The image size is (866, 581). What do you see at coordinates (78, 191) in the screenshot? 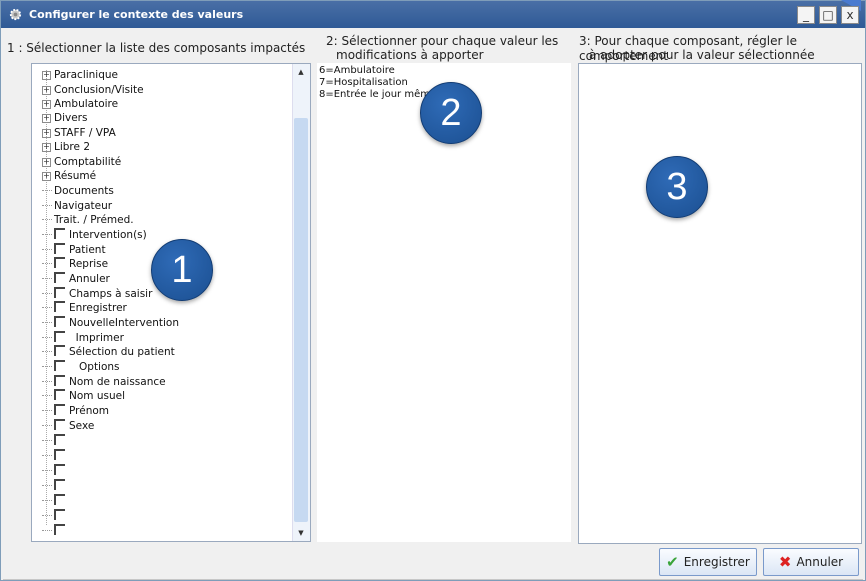
I see `tree-leaf-item: Documents` at bounding box center [78, 191].